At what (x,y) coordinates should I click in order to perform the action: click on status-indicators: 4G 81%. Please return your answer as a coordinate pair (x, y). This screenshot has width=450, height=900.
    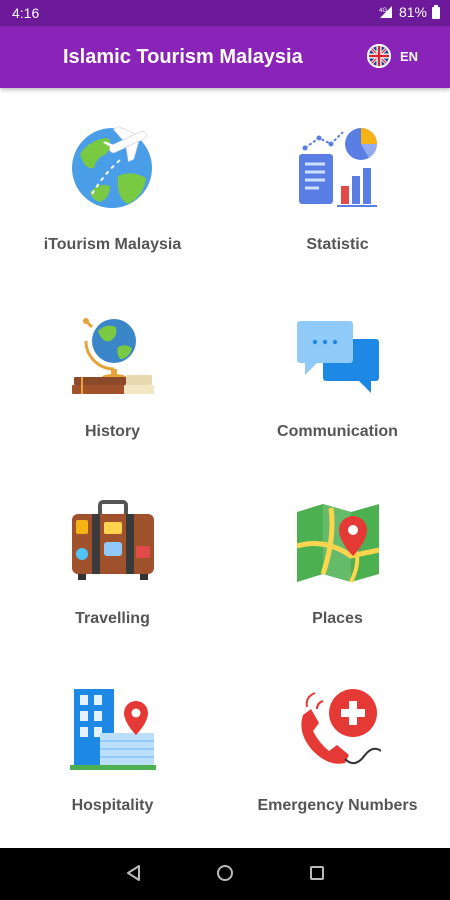
    Looking at the image, I should click on (409, 12).